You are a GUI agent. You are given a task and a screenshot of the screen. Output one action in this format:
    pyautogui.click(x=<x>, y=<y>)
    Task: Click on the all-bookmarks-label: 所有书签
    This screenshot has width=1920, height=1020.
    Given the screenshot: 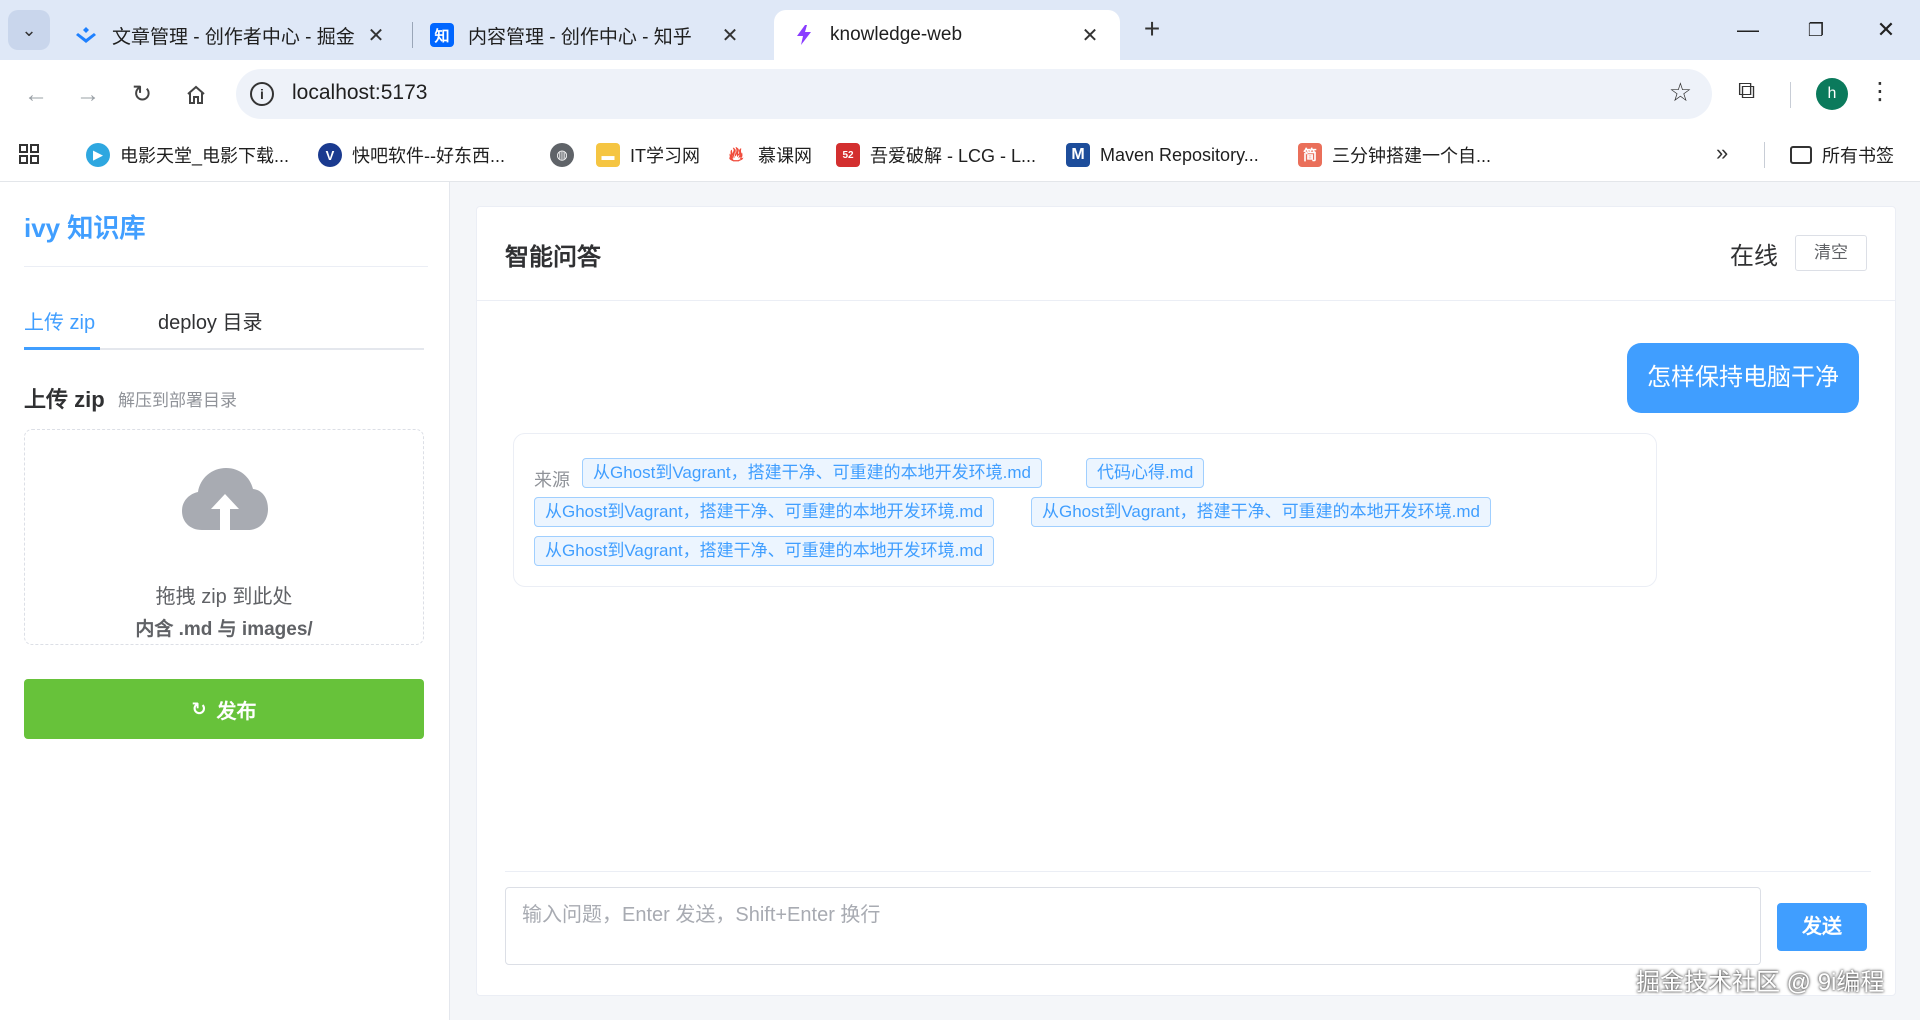 What is the action you would take?
    pyautogui.click(x=1858, y=156)
    